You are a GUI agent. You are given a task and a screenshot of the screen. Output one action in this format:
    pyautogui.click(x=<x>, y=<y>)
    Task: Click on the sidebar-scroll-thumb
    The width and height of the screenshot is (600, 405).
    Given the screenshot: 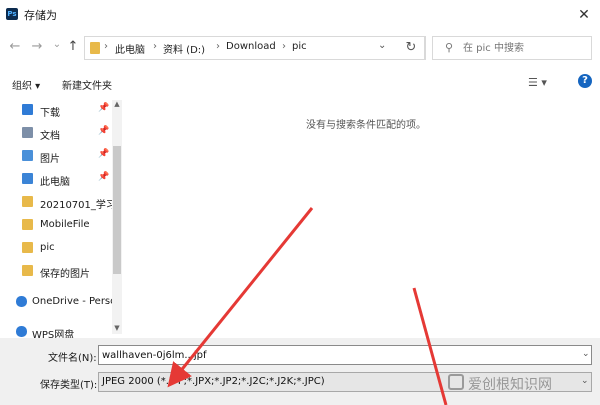 What is the action you would take?
    pyautogui.click(x=117, y=210)
    